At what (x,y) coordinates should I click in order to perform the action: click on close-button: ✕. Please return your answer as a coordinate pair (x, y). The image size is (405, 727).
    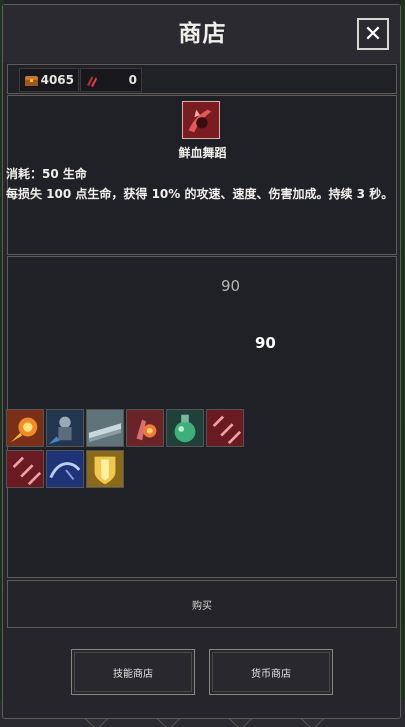
    Looking at the image, I should click on (373, 34).